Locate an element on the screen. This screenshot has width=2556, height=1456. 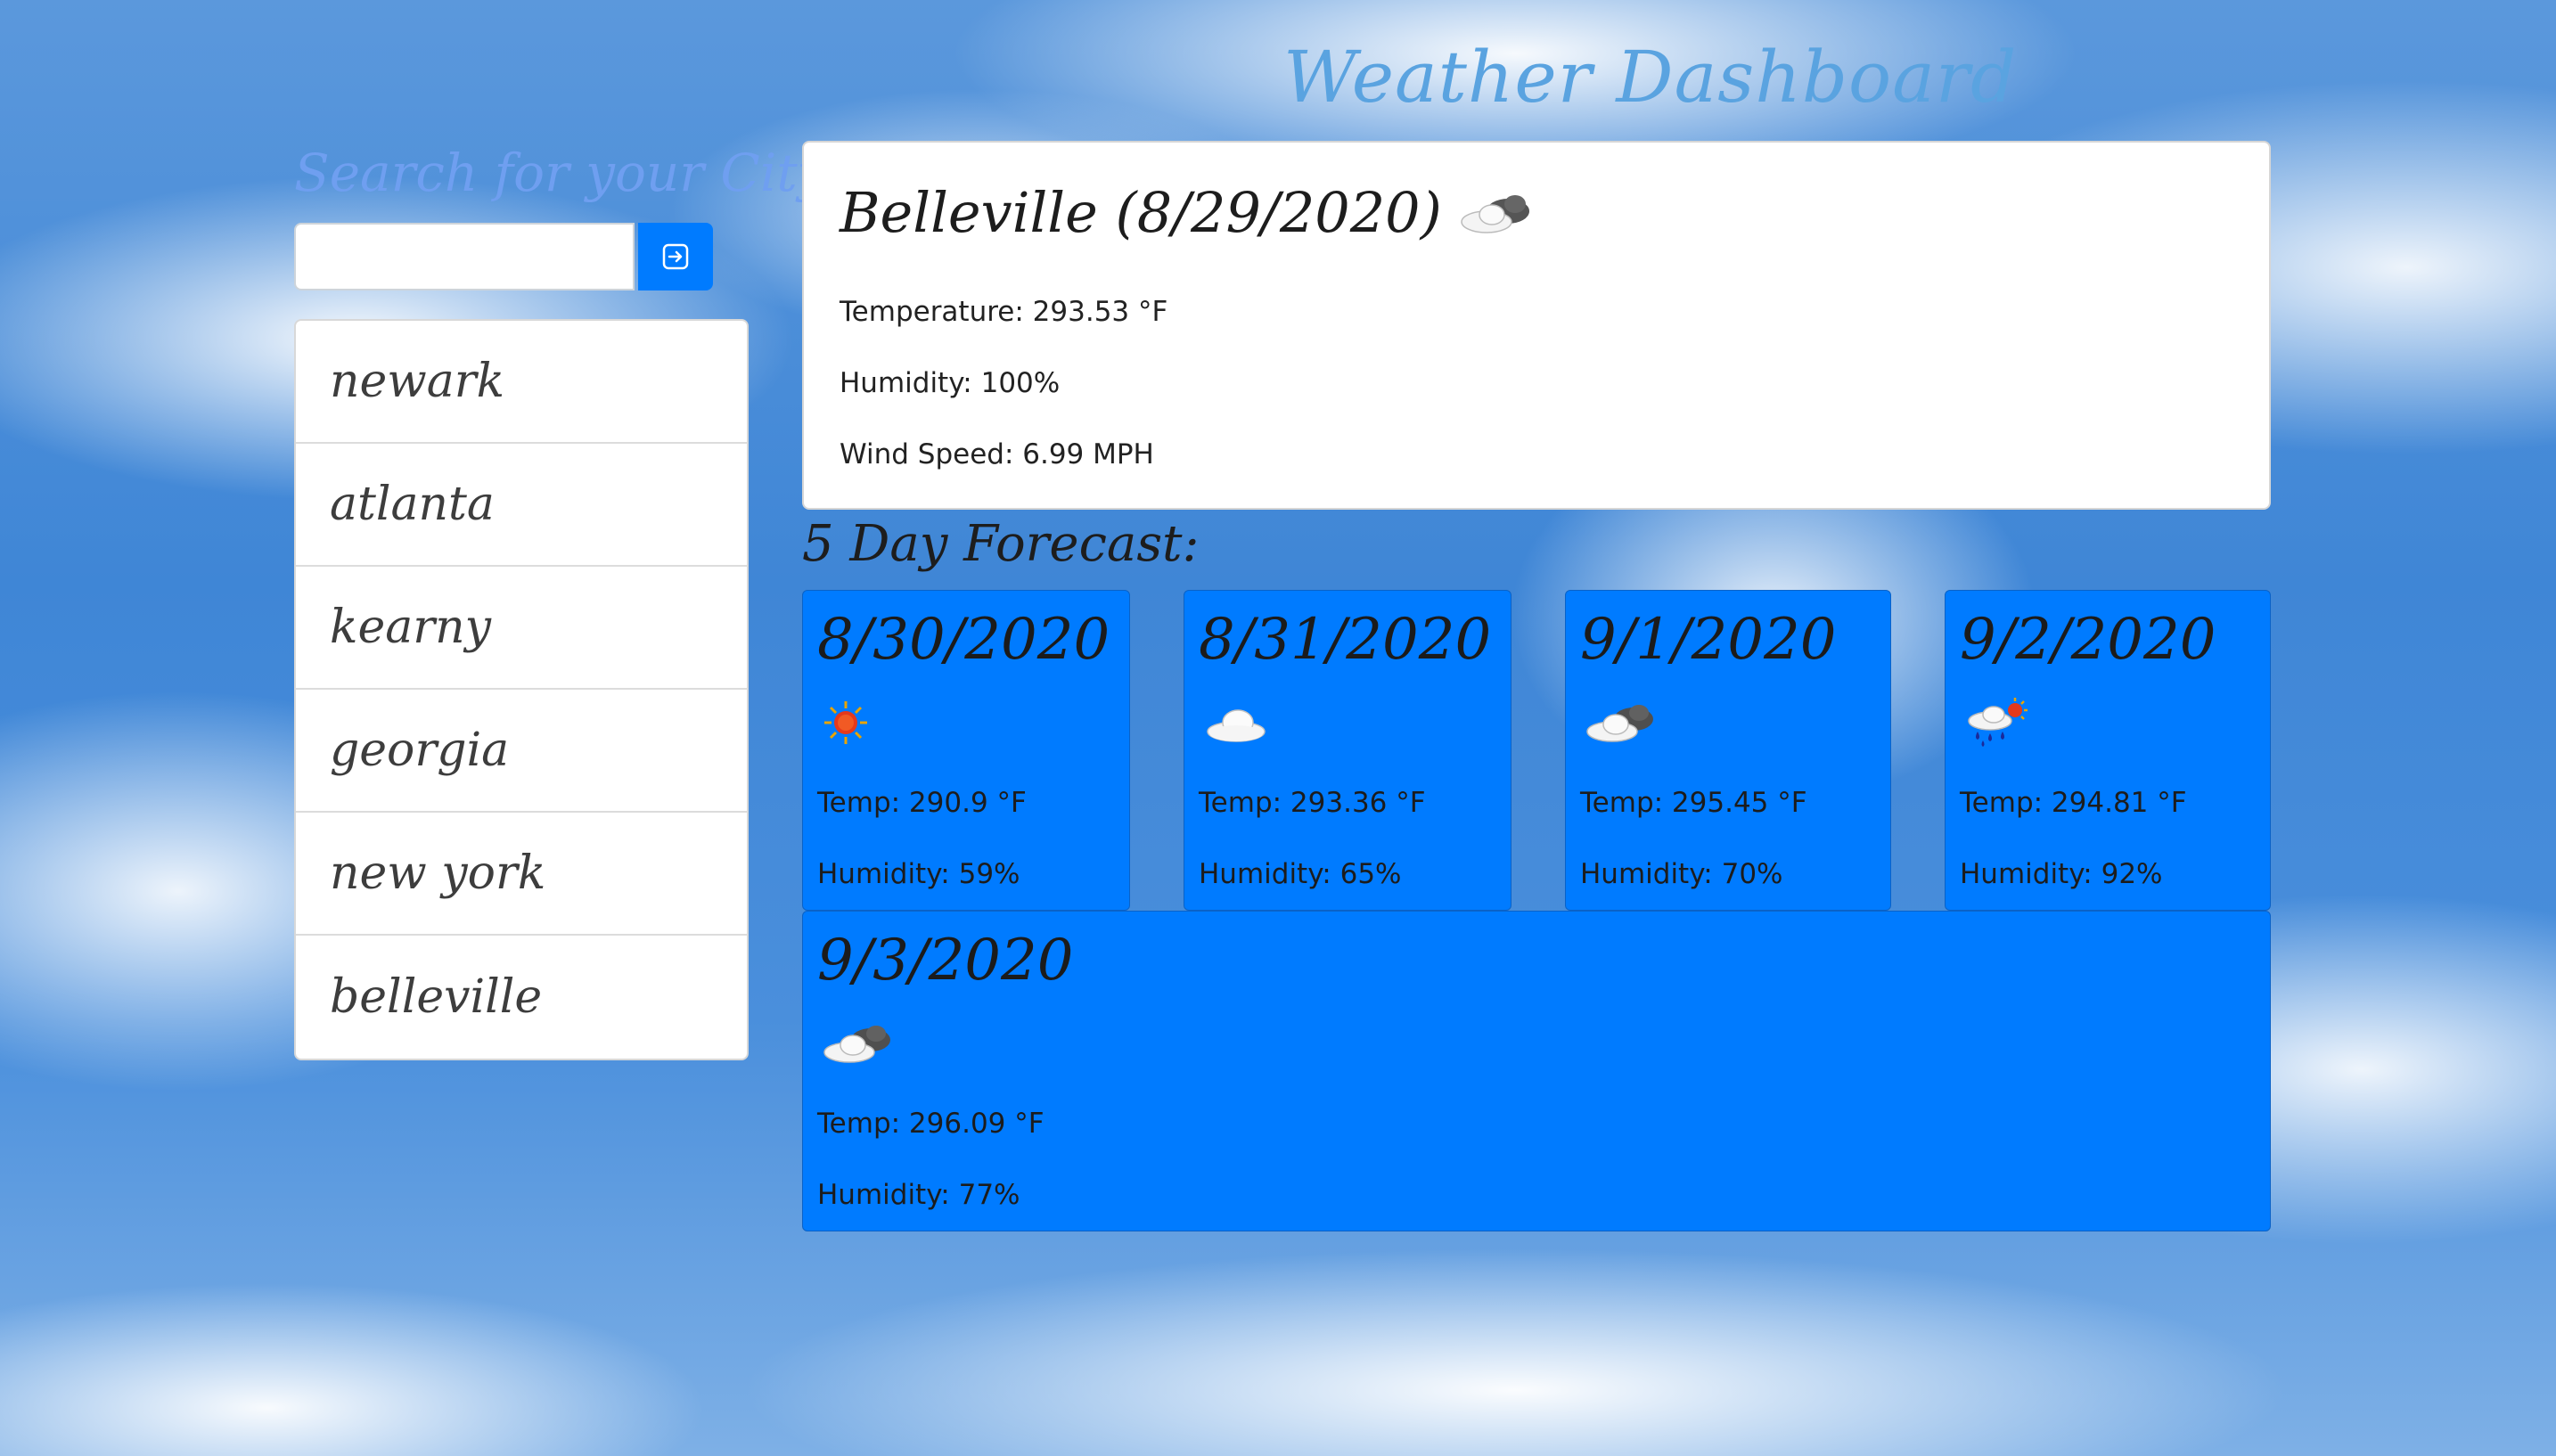
city-item-new-york: new york is located at coordinates (522, 875).